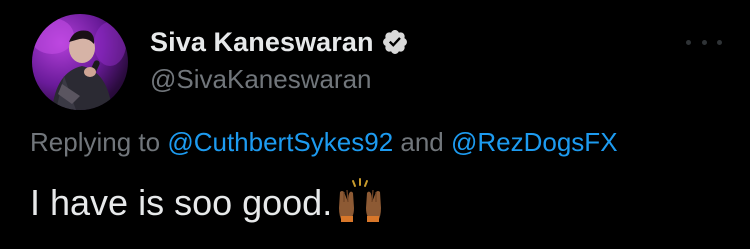 The image size is (750, 249). What do you see at coordinates (279, 79) in the screenshot?
I see `user-handle: @SivaKaneswaran` at bounding box center [279, 79].